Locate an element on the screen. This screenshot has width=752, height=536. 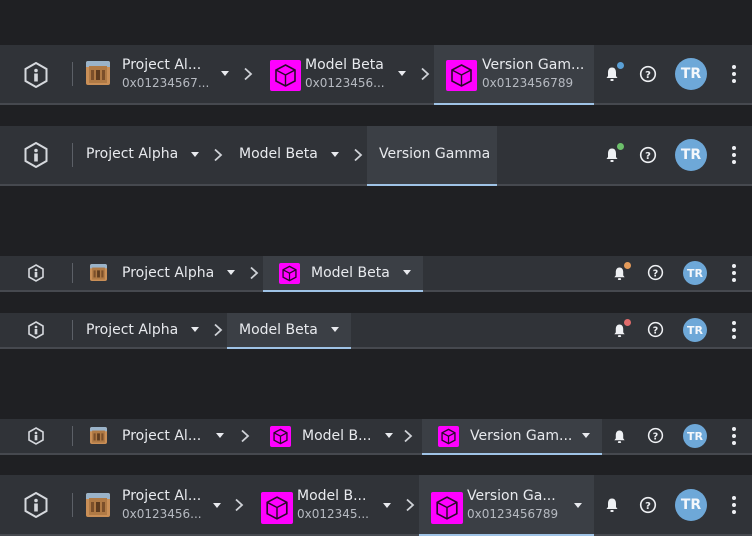
project-name: Project Alpha is located at coordinates (132, 330).